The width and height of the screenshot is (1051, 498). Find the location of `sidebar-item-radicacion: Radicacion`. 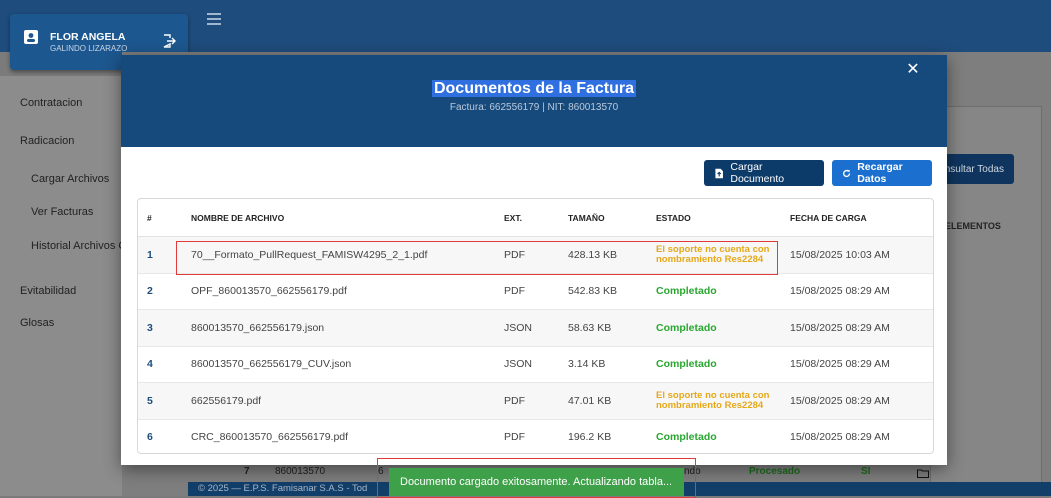

sidebar-item-radicacion: Radicacion is located at coordinates (47, 141).